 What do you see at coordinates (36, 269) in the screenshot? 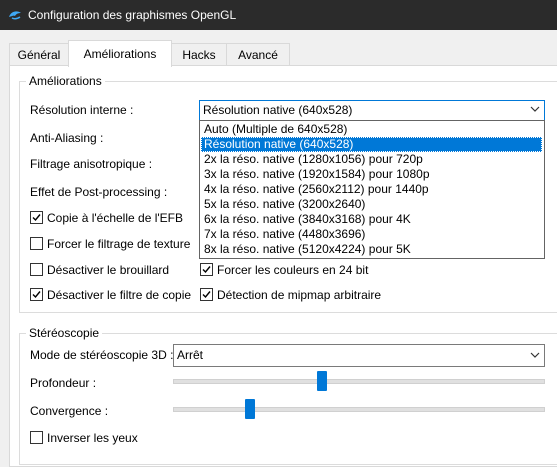
I see `disable-fog-checkbox` at bounding box center [36, 269].